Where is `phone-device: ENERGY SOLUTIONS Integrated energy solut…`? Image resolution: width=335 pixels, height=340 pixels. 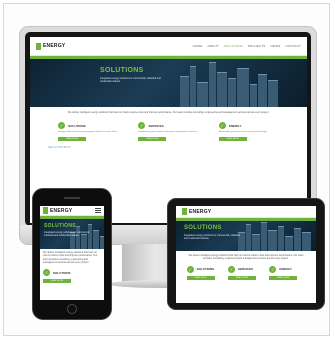
phone-device: ENERGY SOLUTIONS Integrated energy solut… is located at coordinates (72, 254).